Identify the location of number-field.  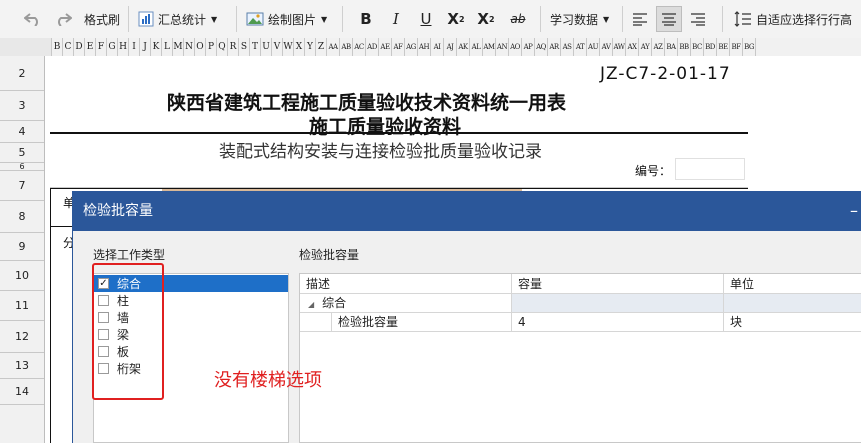
(710, 169).